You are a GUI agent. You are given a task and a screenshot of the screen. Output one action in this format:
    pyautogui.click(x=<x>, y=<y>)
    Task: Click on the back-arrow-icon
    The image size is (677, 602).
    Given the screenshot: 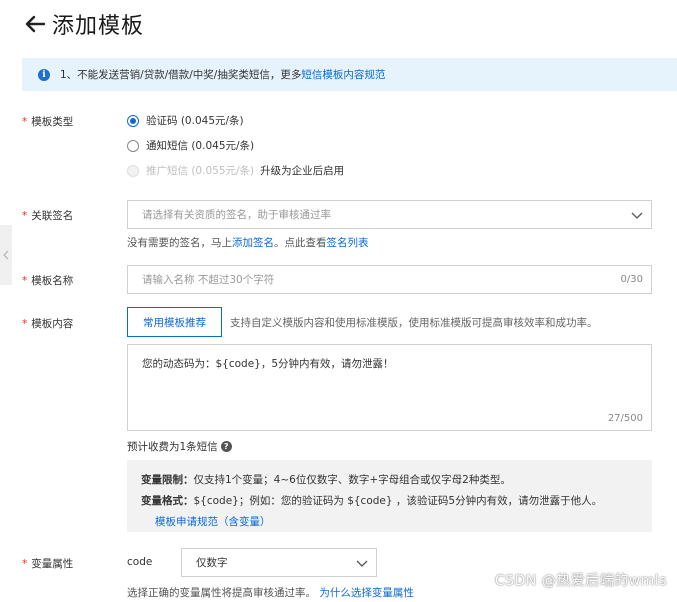 What is the action you would take?
    pyautogui.click(x=35, y=24)
    